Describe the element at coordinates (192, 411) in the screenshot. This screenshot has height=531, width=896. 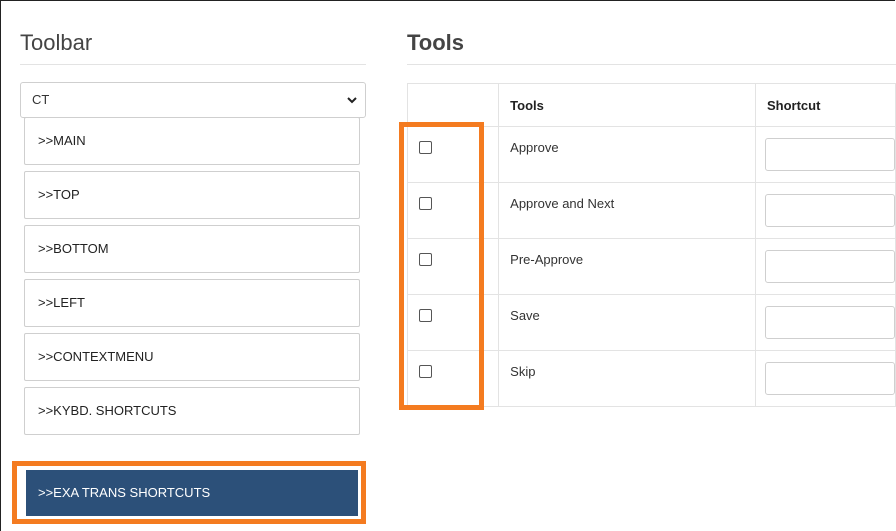
I see `nav-item-kybd-shortcuts: >>KYBD. SHORTCUTS` at that location.